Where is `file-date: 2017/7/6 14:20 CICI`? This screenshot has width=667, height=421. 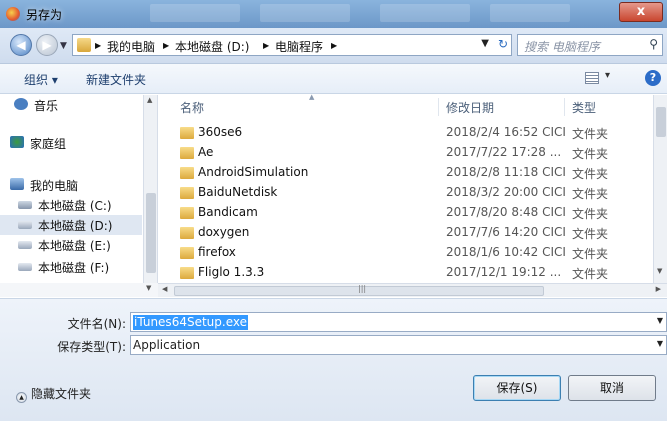
file-date: 2017/7/6 14:20 CICI is located at coordinates (506, 232).